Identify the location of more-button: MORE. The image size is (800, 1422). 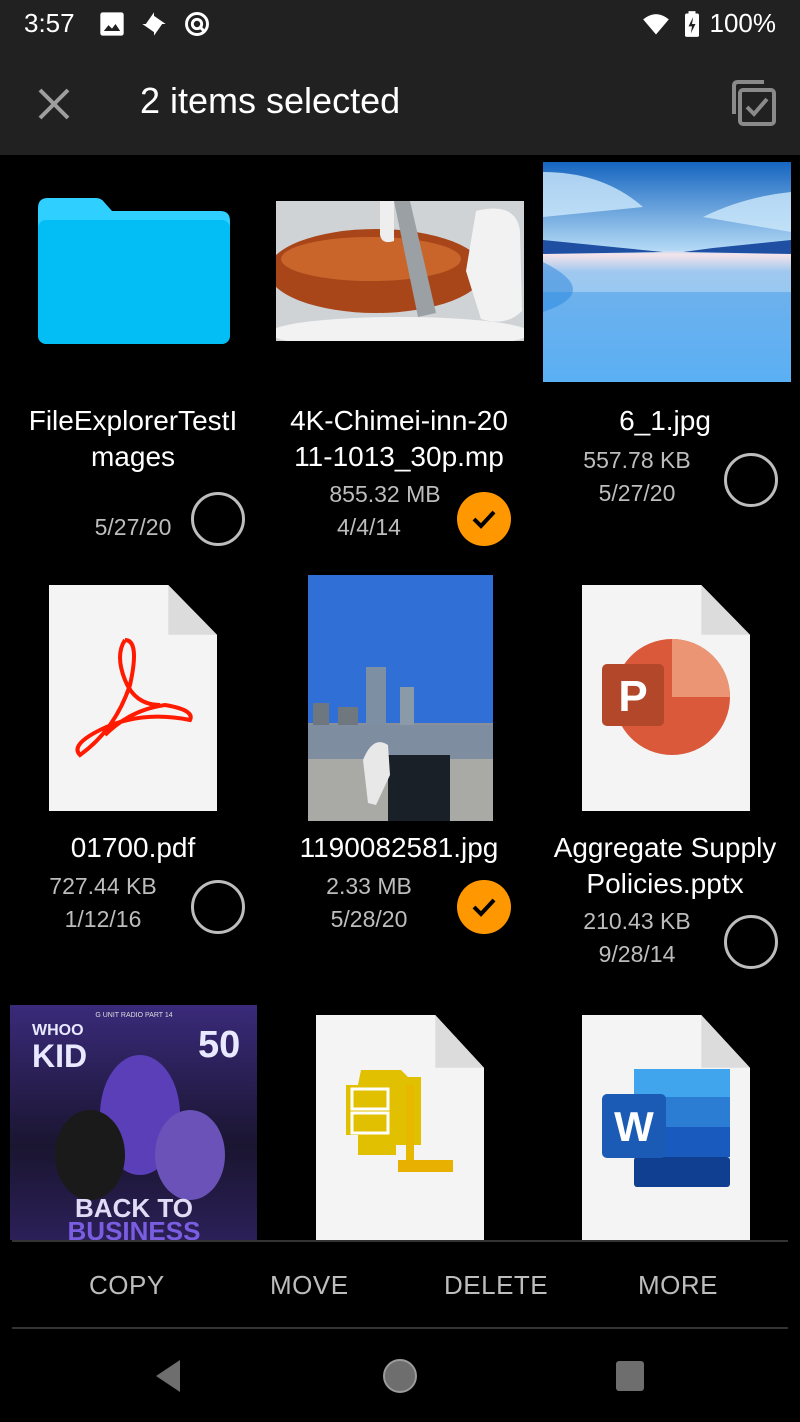
(678, 1285).